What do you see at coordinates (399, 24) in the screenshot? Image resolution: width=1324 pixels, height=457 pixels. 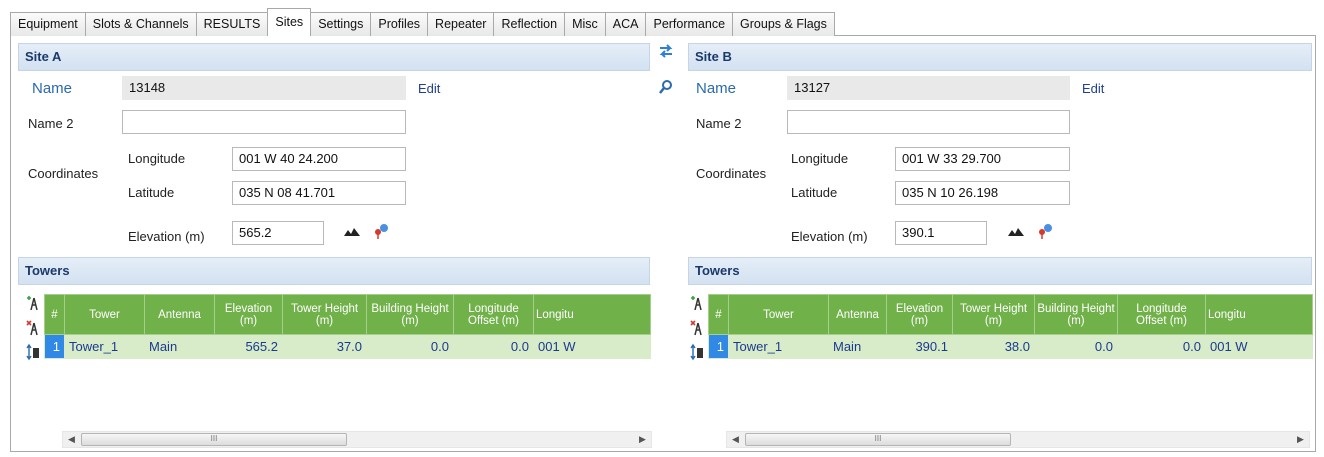 I see `tab-profiles: Profiles` at bounding box center [399, 24].